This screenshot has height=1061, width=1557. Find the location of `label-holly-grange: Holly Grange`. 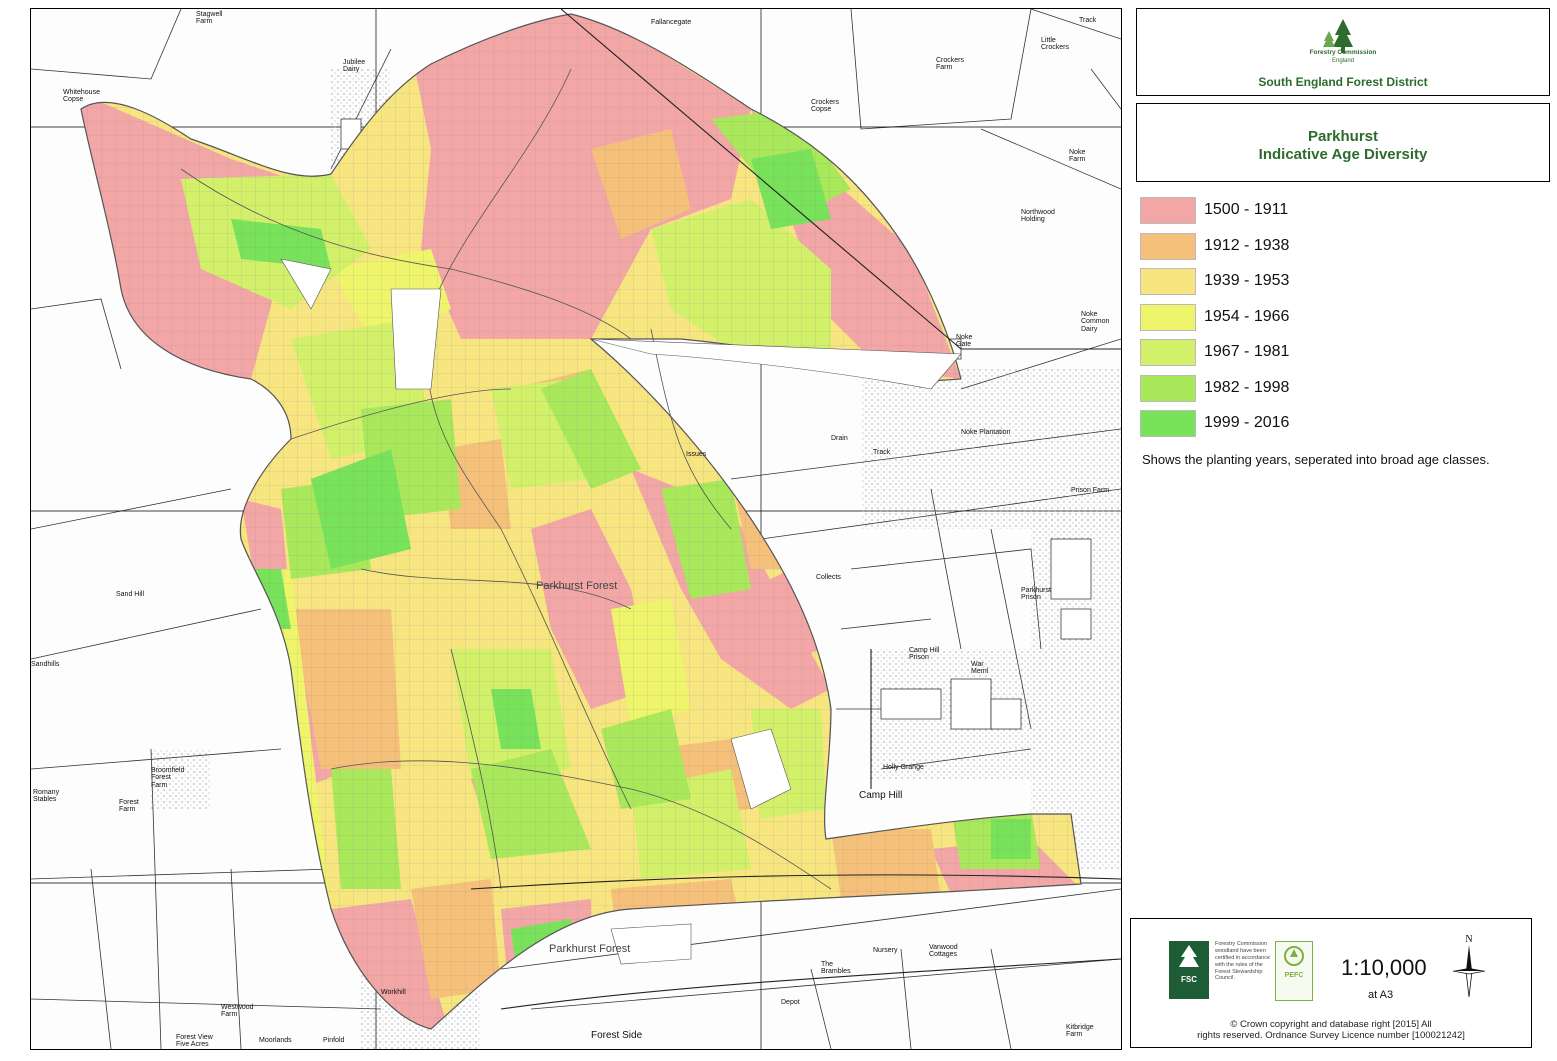

label-holly-grange: Holly Grange is located at coordinates (903, 767).